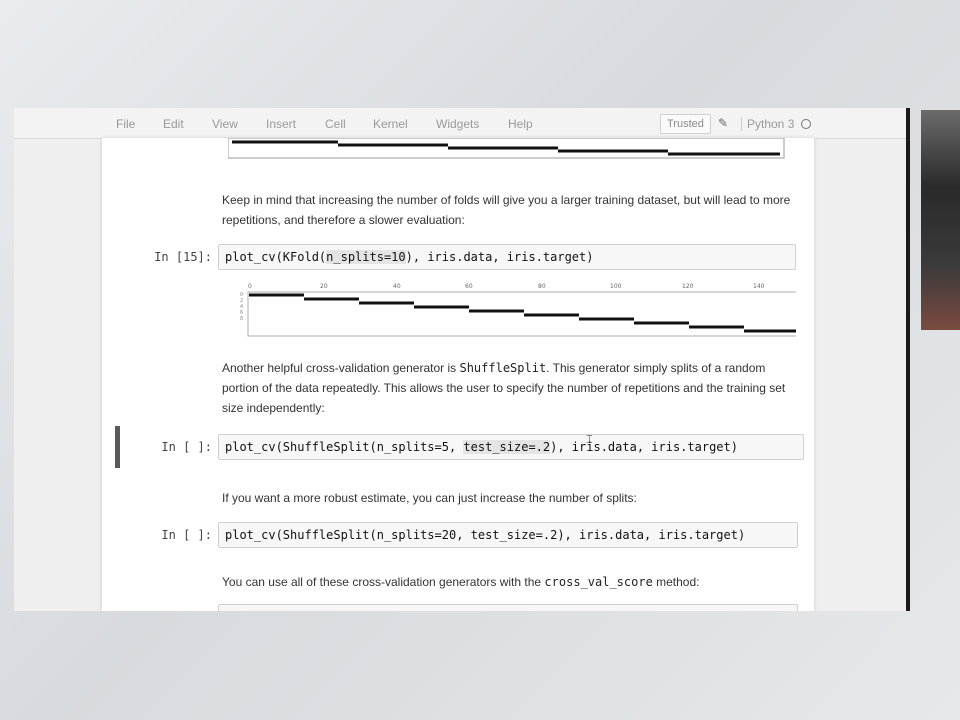 Image resolution: width=960 pixels, height=720 pixels. What do you see at coordinates (344, 447) in the screenshot?
I see `code-text: plot_cv(ShuffleSplit(n_splits=5,` at bounding box center [344, 447].